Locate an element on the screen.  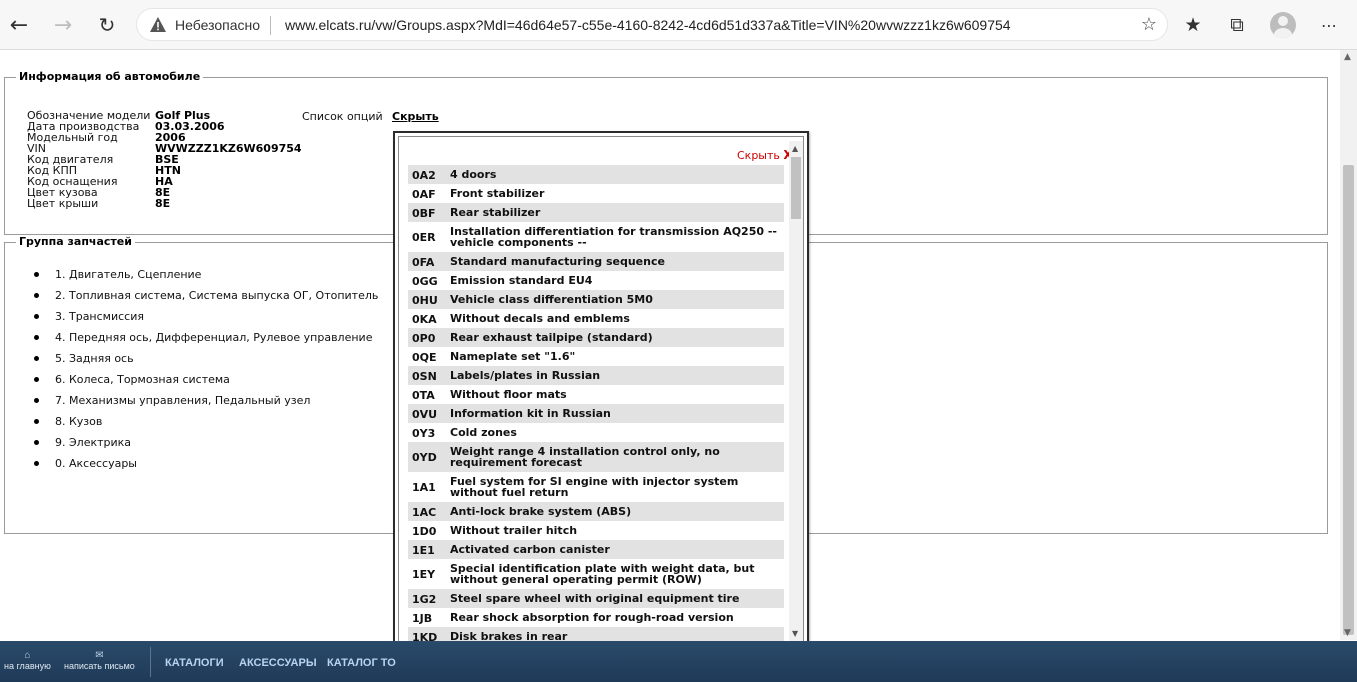
option-desc: Cold zones is located at coordinates (483, 432).